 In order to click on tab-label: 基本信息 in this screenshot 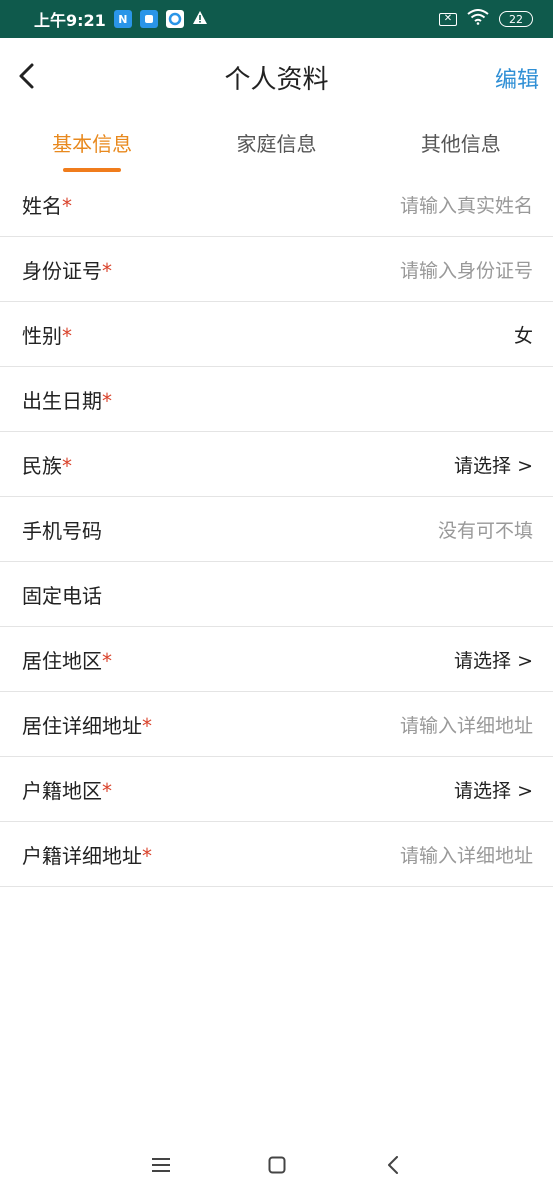, I will do `click(92, 144)`.